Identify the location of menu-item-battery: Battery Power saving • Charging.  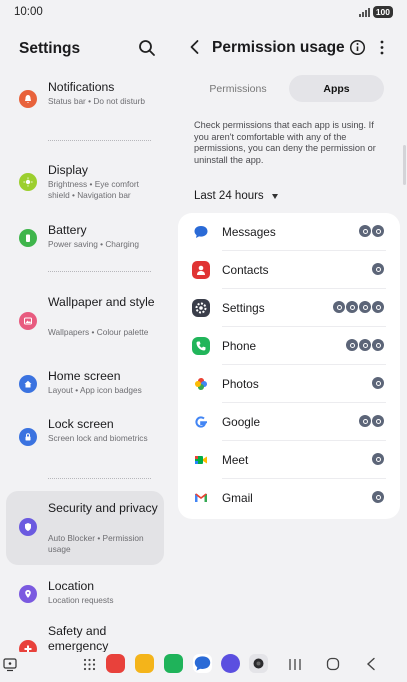
(85, 238).